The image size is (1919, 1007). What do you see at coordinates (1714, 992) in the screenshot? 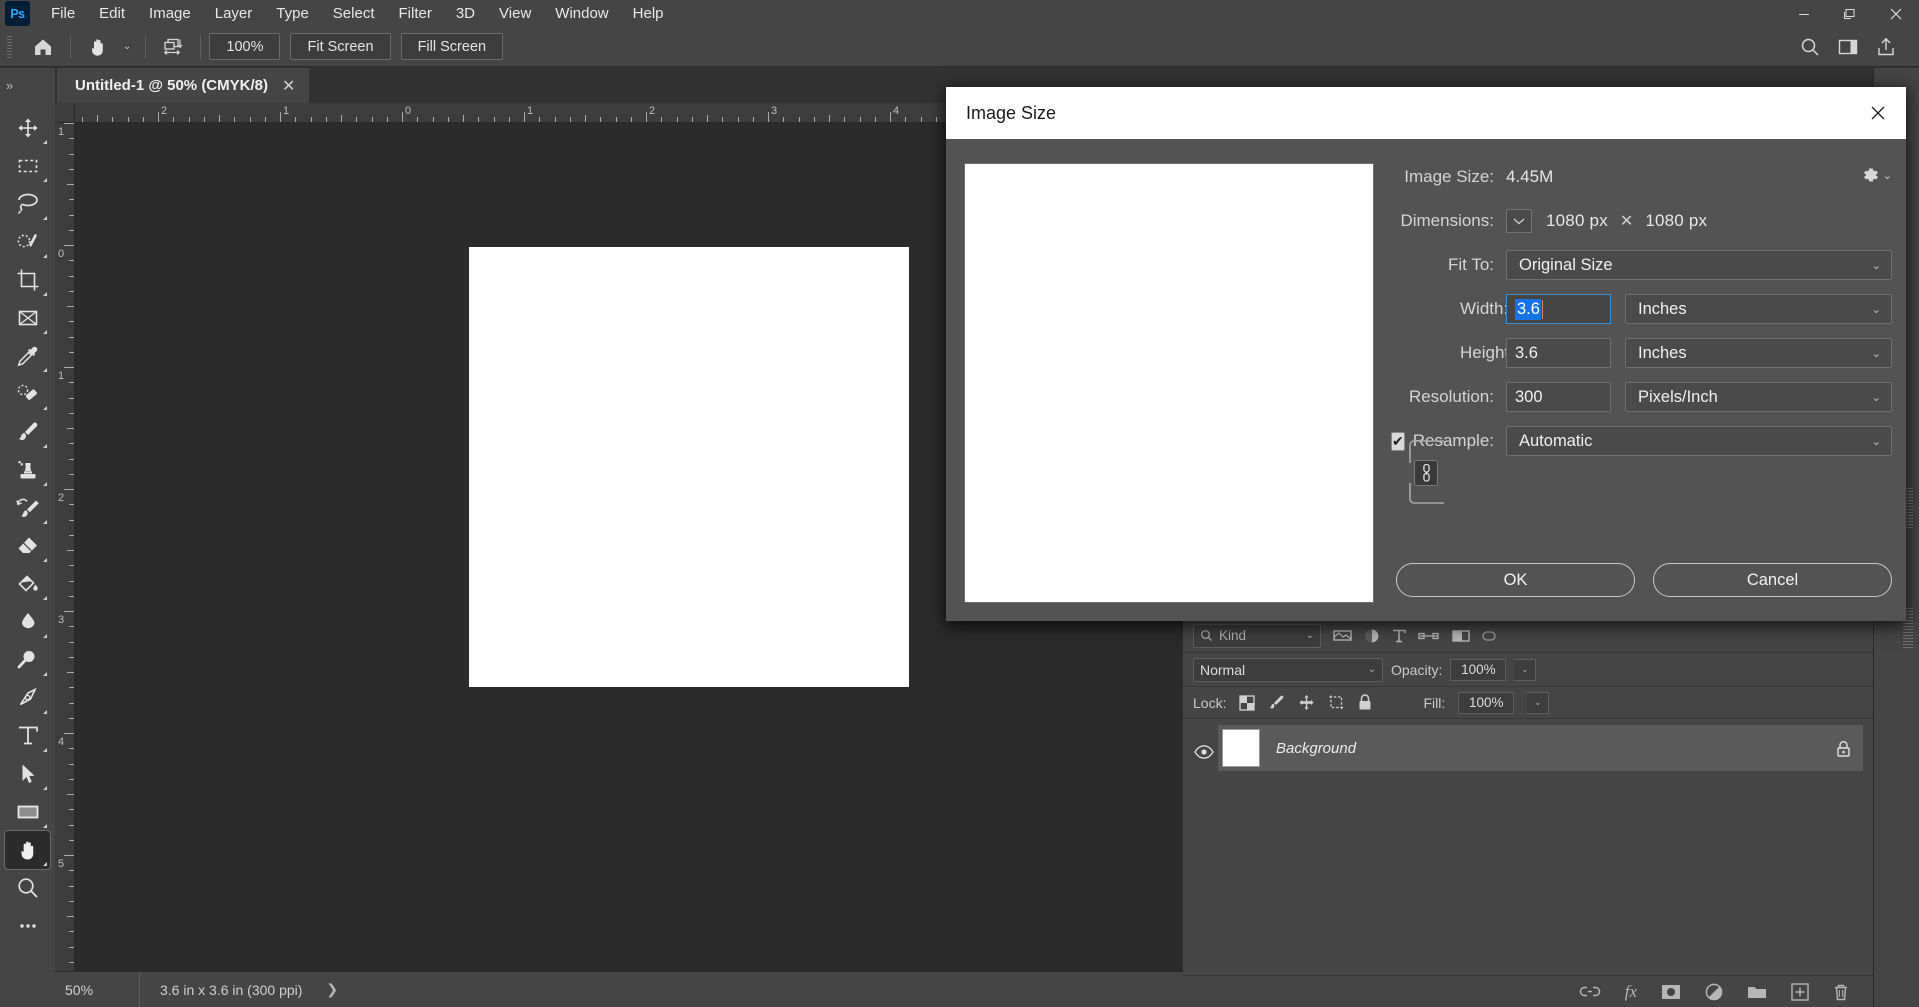
I see `new-adjustment-layer-icon` at bounding box center [1714, 992].